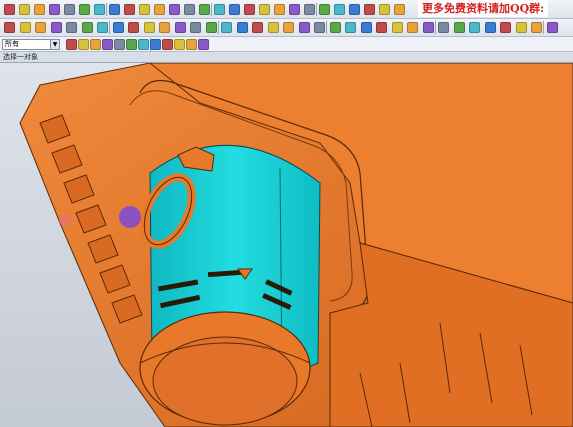 This screenshot has height=427, width=573. Describe the element at coordinates (65, 220) in the screenshot. I see `snap-point-icon` at that location.